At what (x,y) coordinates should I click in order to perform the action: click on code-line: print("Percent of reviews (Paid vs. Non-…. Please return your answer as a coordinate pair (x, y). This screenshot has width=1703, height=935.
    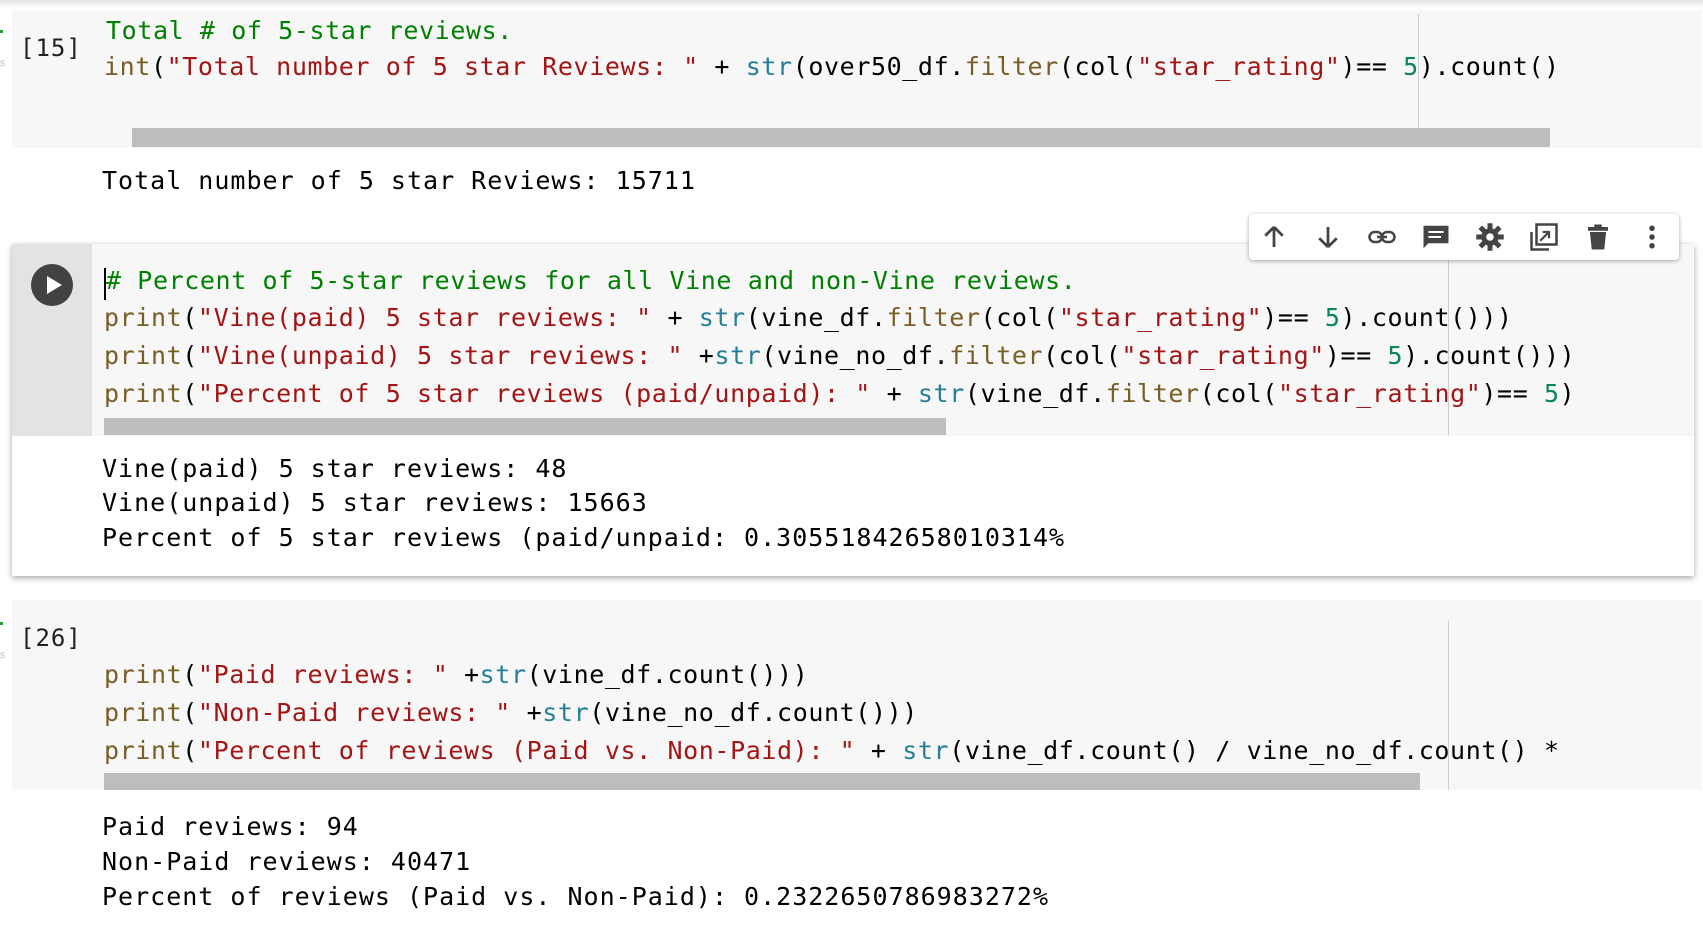
    Looking at the image, I should click on (832, 750).